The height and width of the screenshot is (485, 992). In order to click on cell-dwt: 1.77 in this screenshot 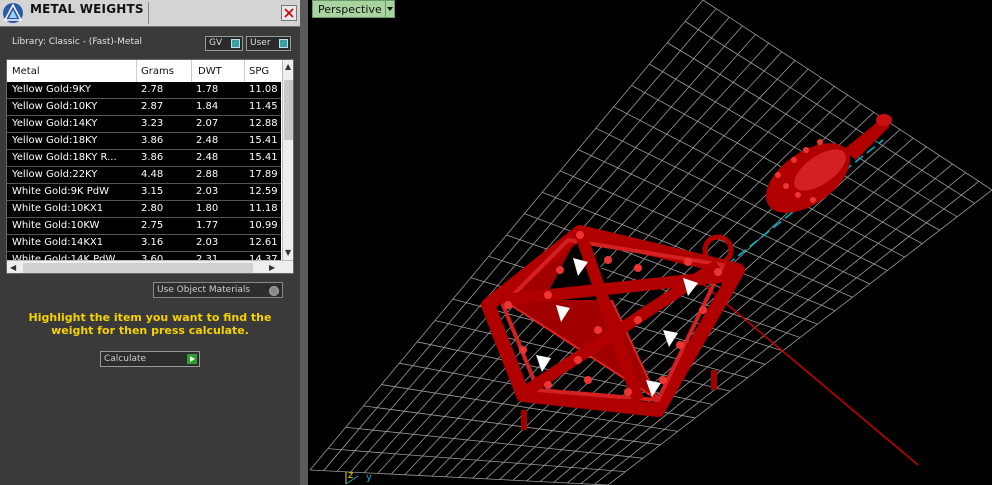, I will do `click(207, 225)`.